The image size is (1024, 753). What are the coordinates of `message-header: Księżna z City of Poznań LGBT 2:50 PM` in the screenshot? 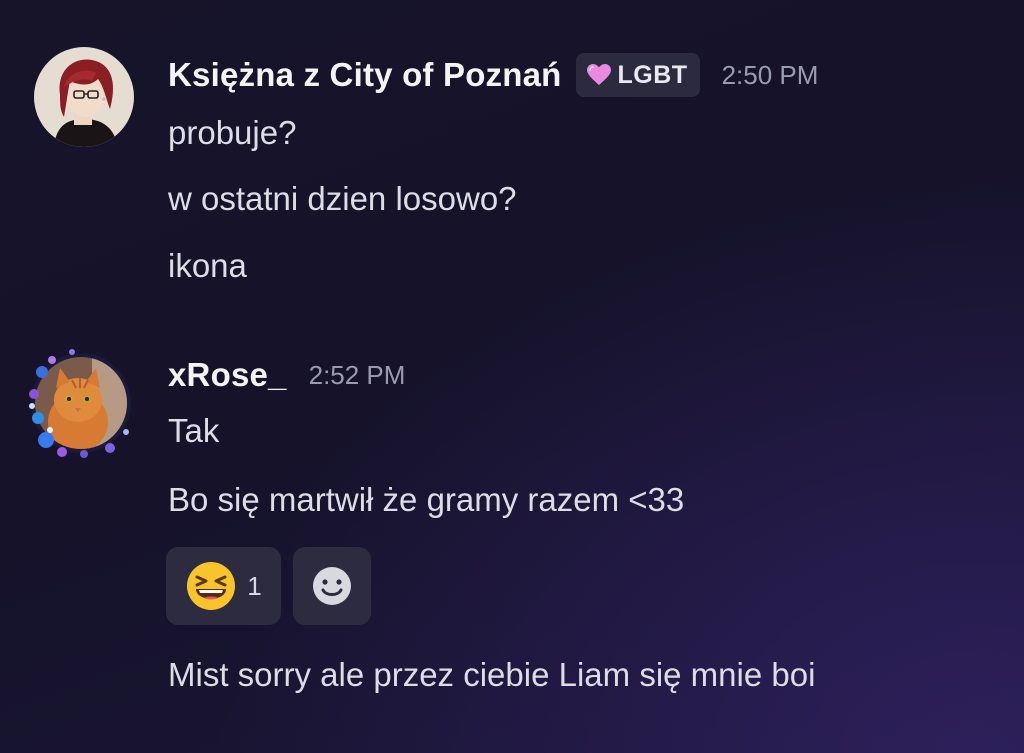 It's located at (493, 75).